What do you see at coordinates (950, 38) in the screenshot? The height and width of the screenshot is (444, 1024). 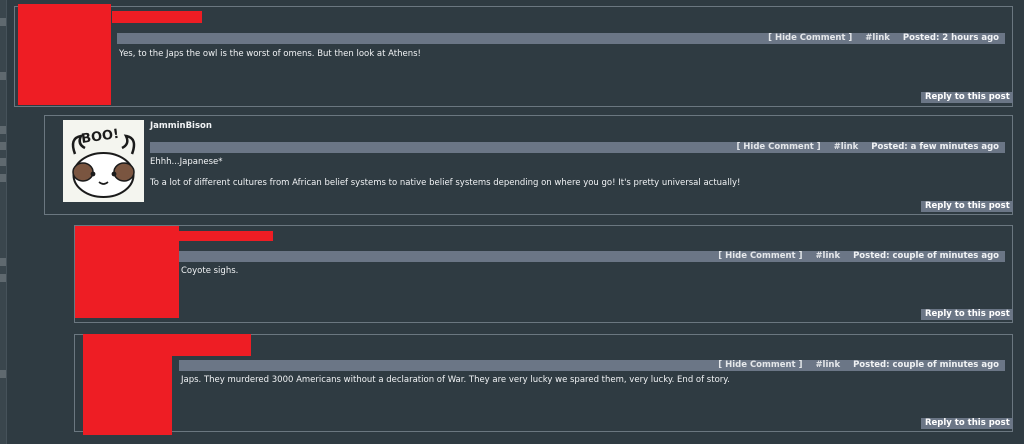 I see `posted-time: Posted: 2 hours ago` at bounding box center [950, 38].